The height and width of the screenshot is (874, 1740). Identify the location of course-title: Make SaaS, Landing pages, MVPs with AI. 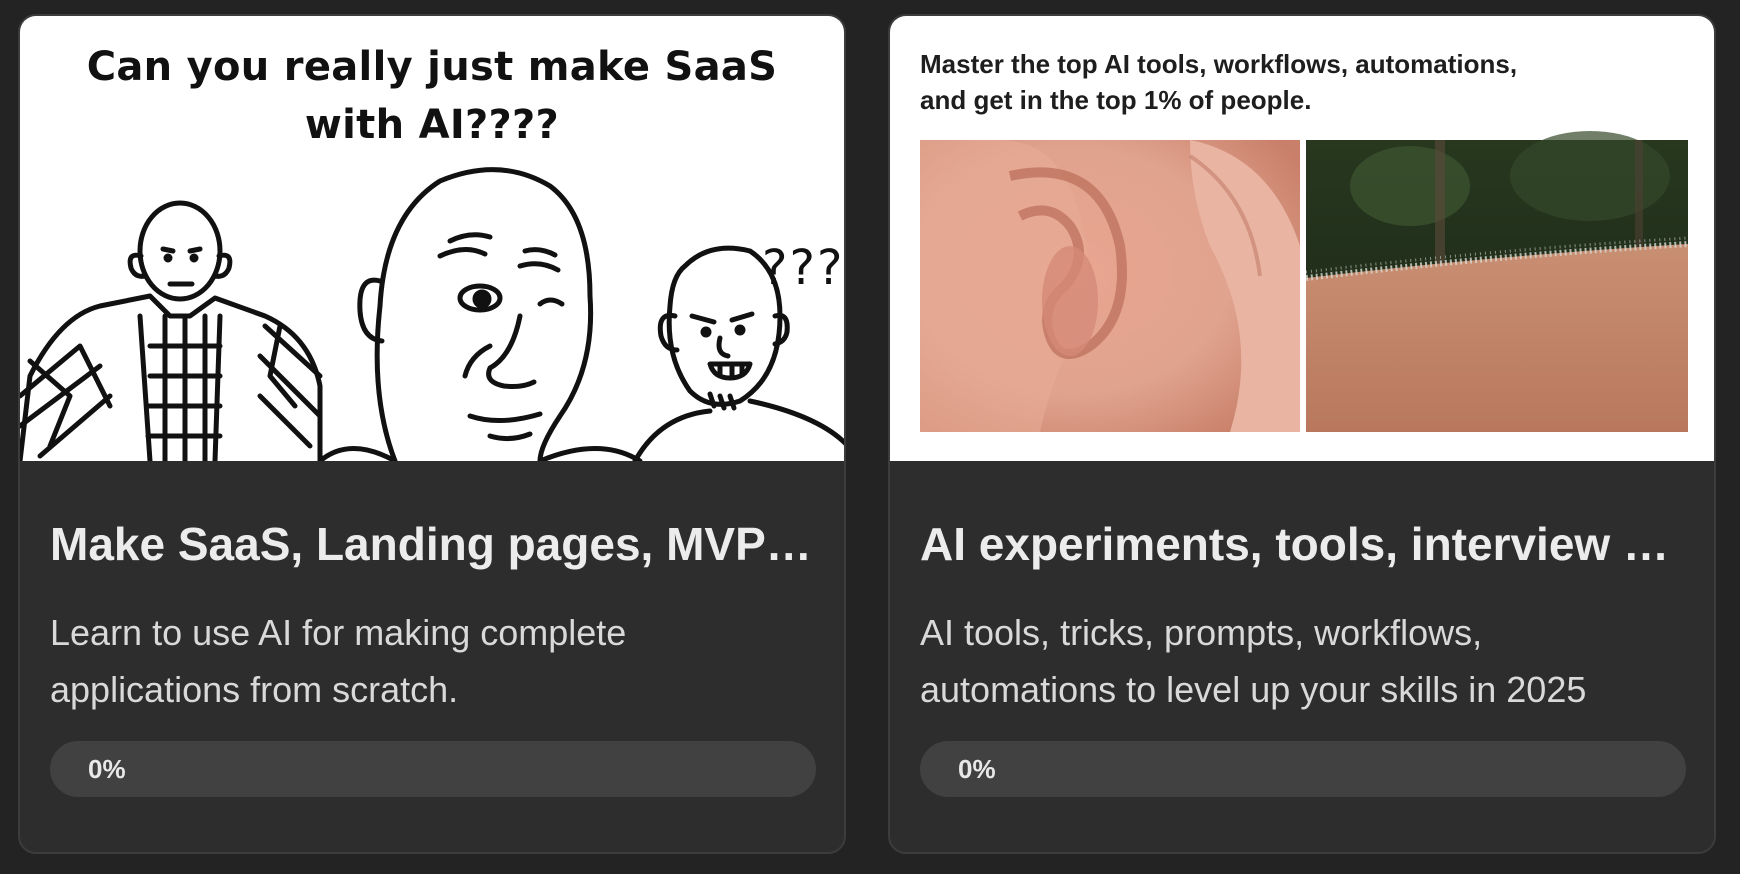
(433, 544).